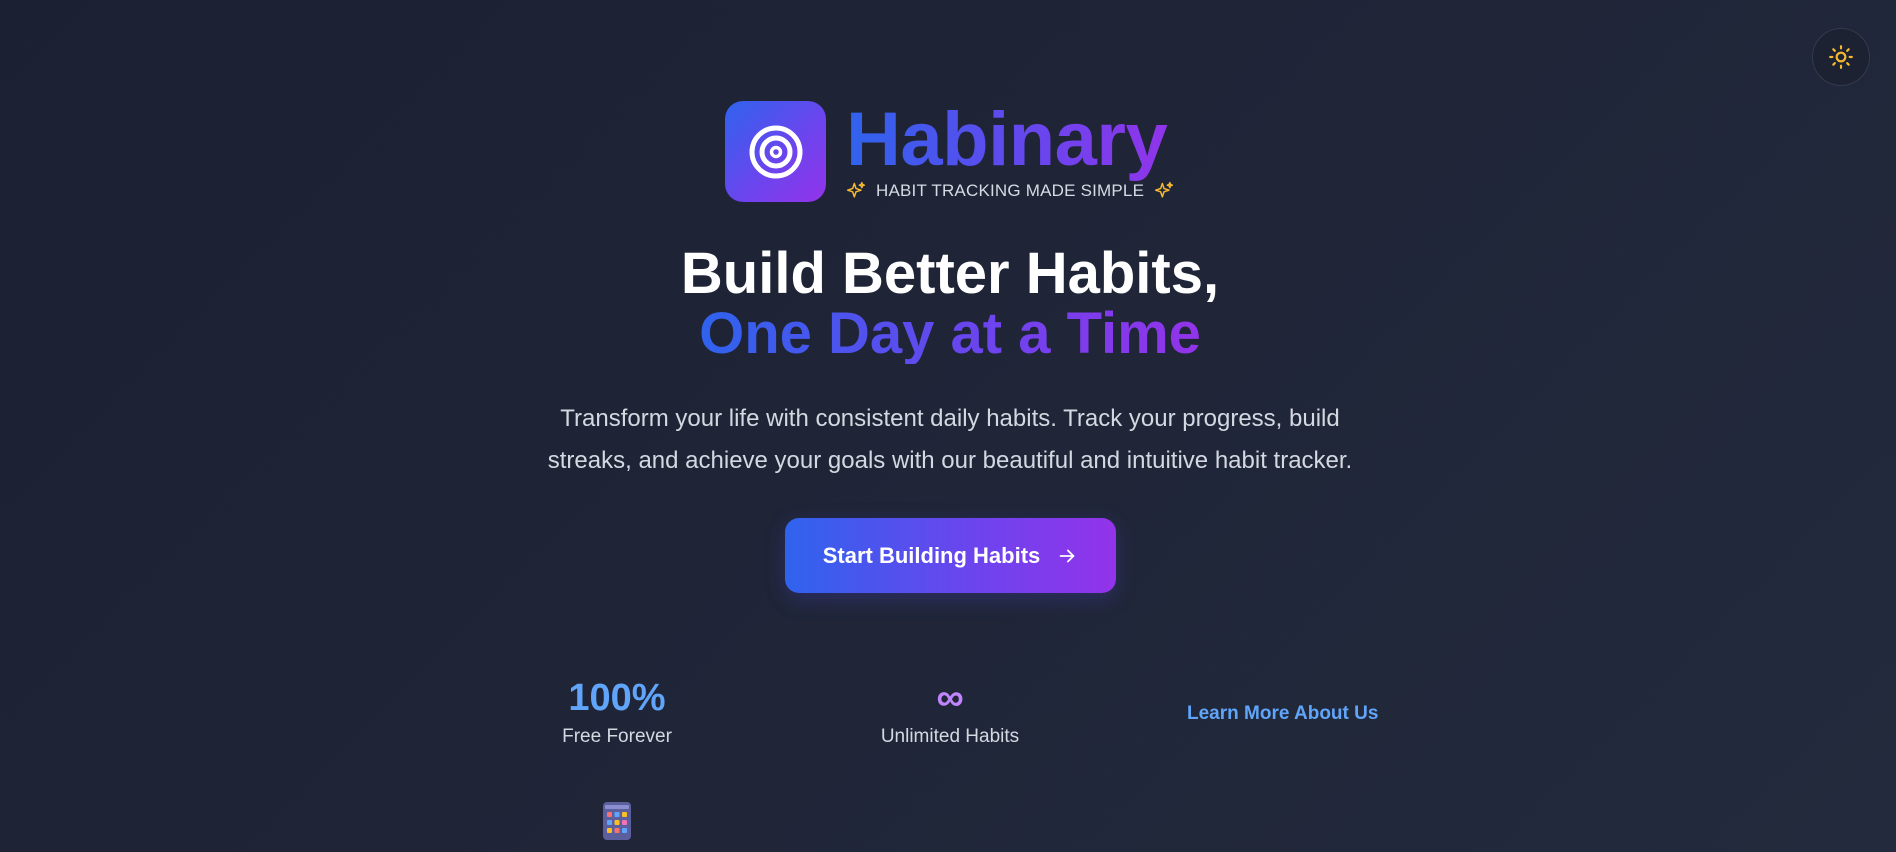 Image resolution: width=1896 pixels, height=852 pixels. I want to click on sun-icon, so click(1841, 57).